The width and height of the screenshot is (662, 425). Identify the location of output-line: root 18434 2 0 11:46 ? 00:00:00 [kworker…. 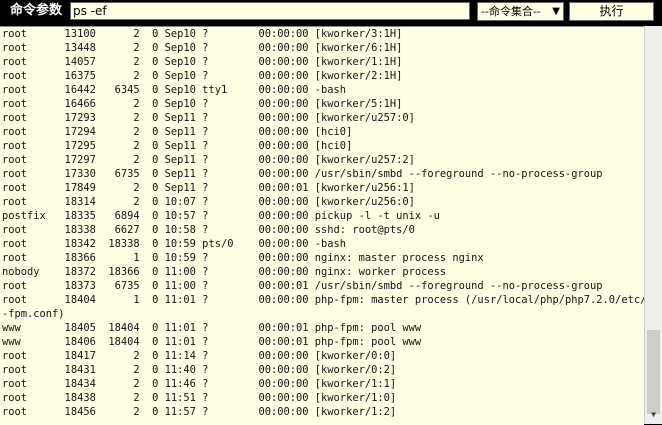
(199, 384).